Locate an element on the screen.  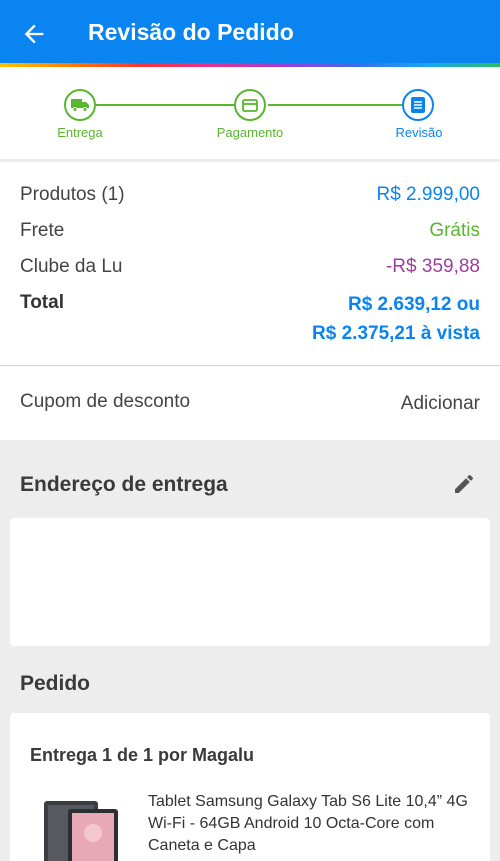
product-image is located at coordinates (81, 831).